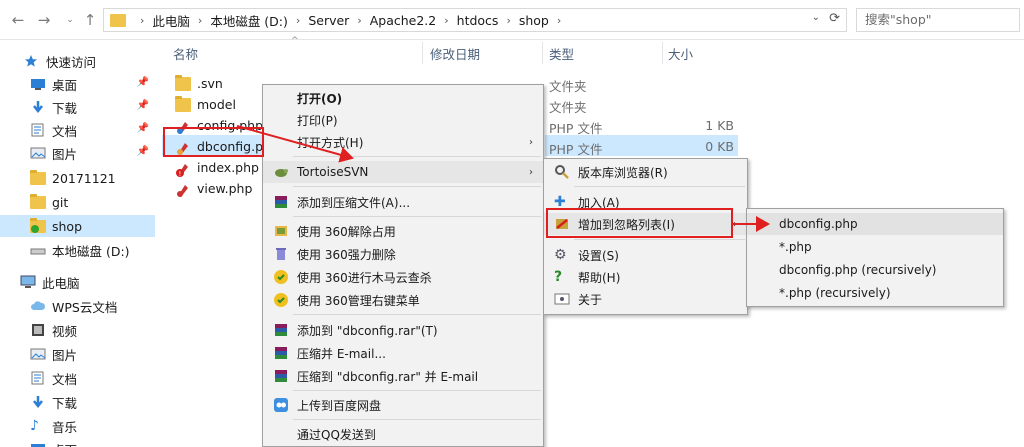 The width and height of the screenshot is (1024, 447). Describe the element at coordinates (875, 247) in the screenshot. I see `menu-item-ignore-php: *.php` at that location.